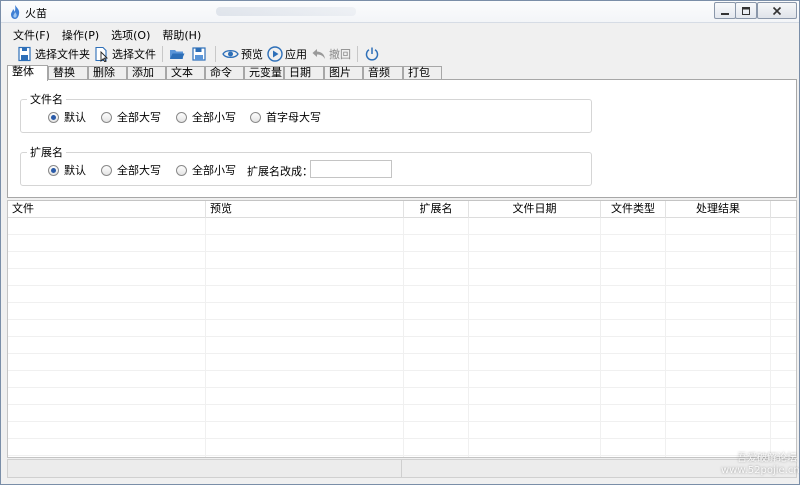  Describe the element at coordinates (205, 468) in the screenshot. I see `status-segment-left` at that location.